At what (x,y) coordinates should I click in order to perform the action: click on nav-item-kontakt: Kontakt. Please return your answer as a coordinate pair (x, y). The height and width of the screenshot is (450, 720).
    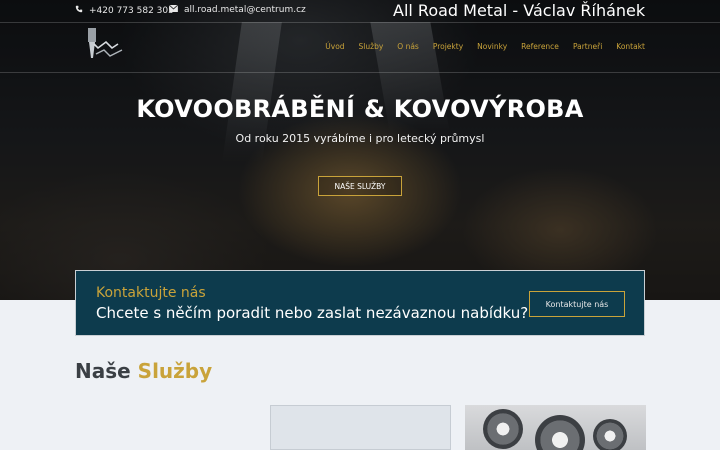
    Looking at the image, I should click on (630, 46).